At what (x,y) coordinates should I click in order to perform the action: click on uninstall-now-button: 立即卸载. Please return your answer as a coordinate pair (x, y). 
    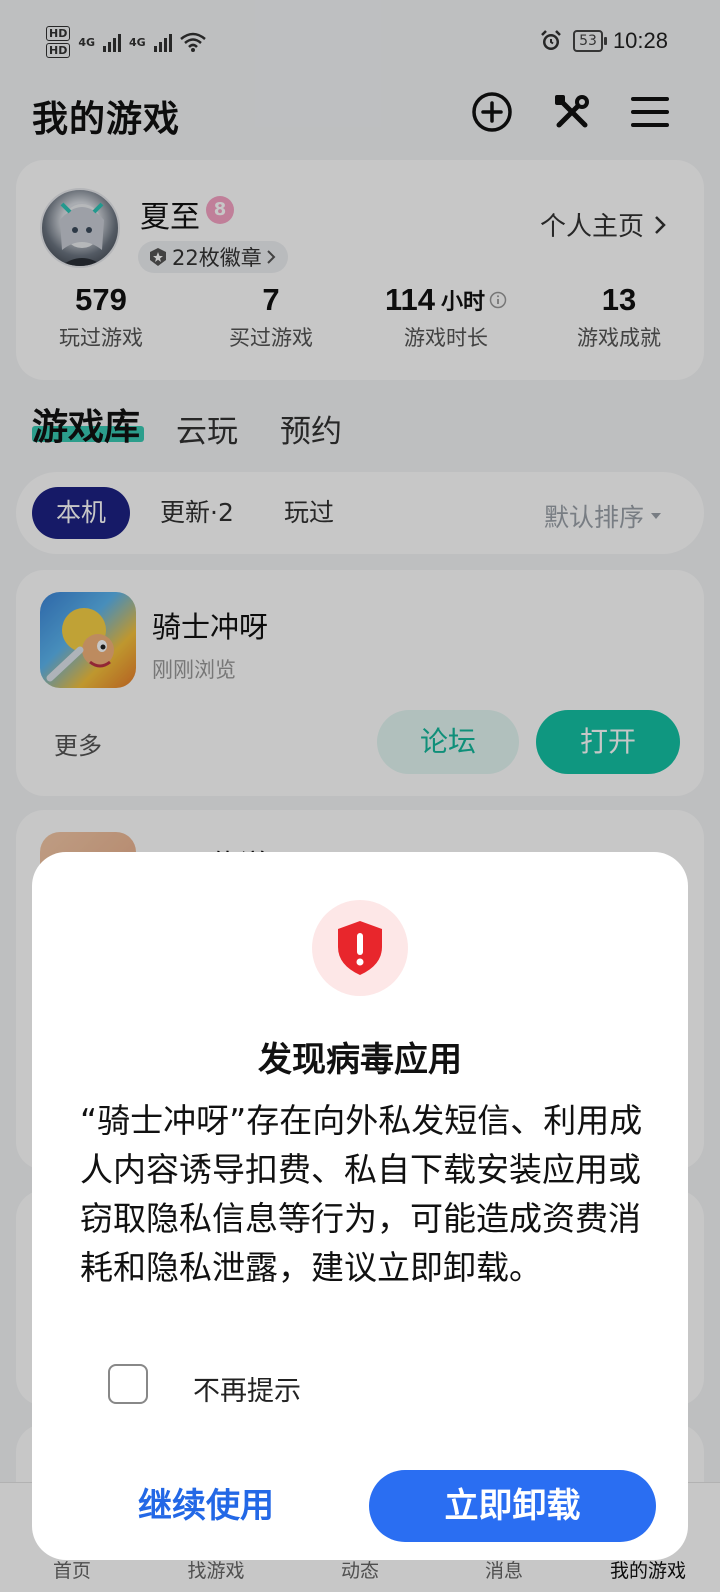
    Looking at the image, I should click on (512, 1506).